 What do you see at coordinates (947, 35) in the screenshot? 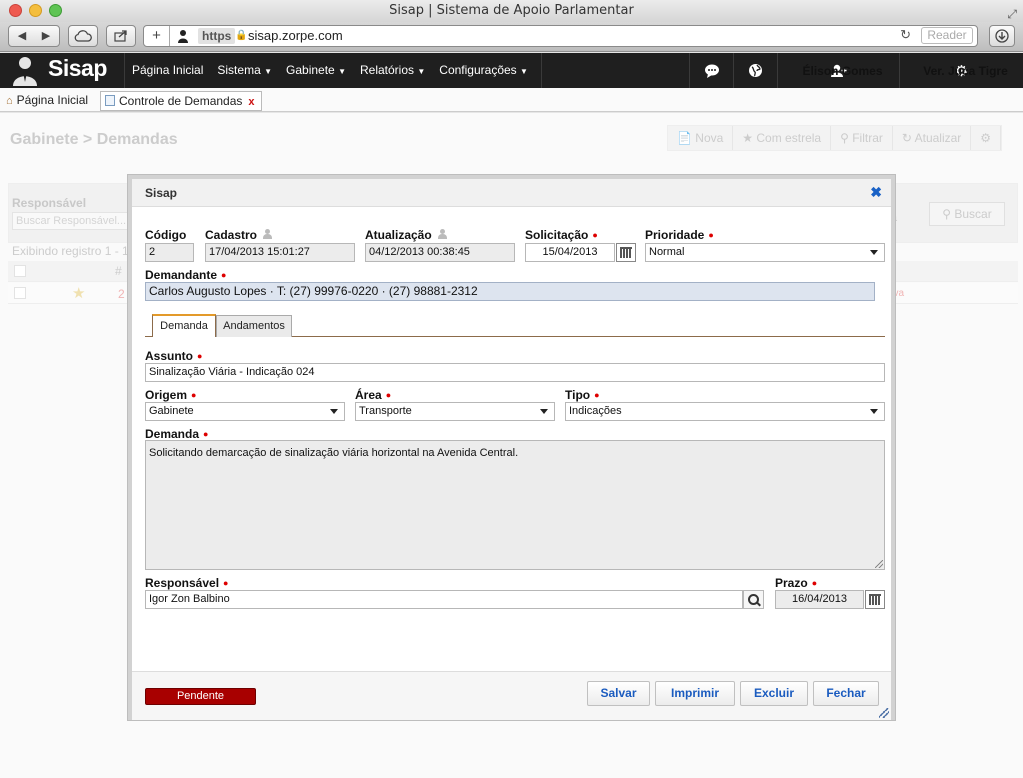
I see `reader-button: Reader` at bounding box center [947, 35].